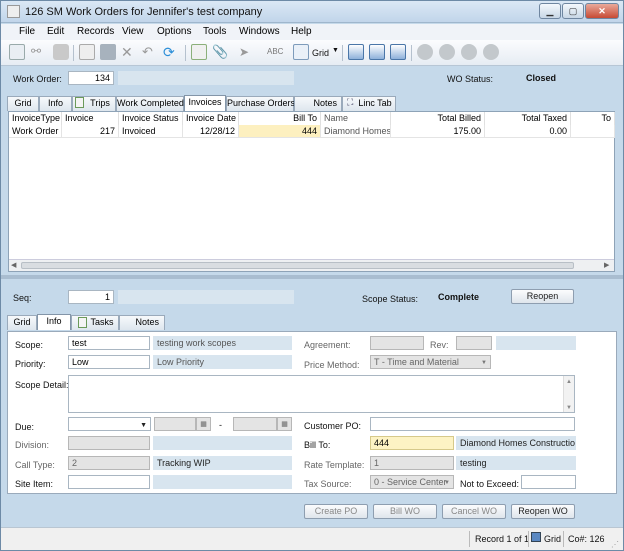 The image size is (624, 551). Describe the element at coordinates (91, 78) in the screenshot. I see `work-order-field: 134` at that location.